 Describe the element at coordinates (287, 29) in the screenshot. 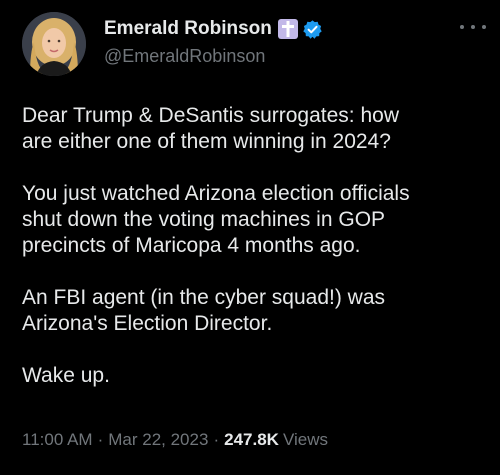

I see `cross-icon` at that location.